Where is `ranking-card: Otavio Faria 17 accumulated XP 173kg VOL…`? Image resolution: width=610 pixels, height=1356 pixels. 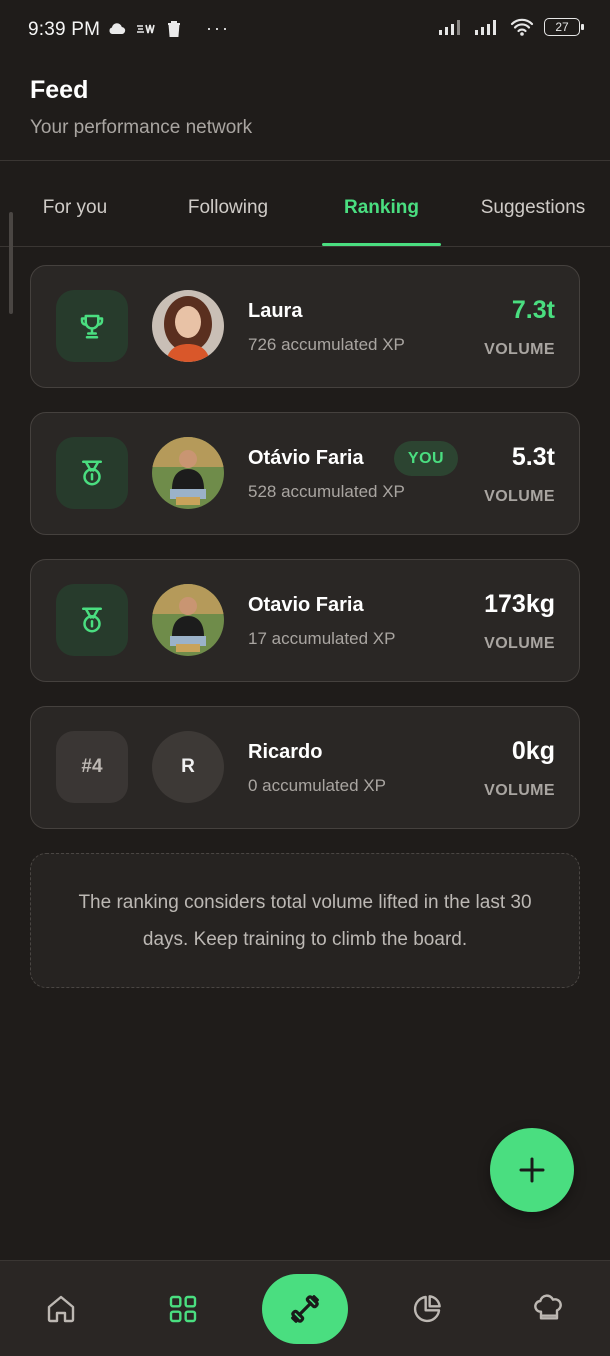 ranking-card: Otavio Faria 17 accumulated XP 173kg VOL… is located at coordinates (305, 620).